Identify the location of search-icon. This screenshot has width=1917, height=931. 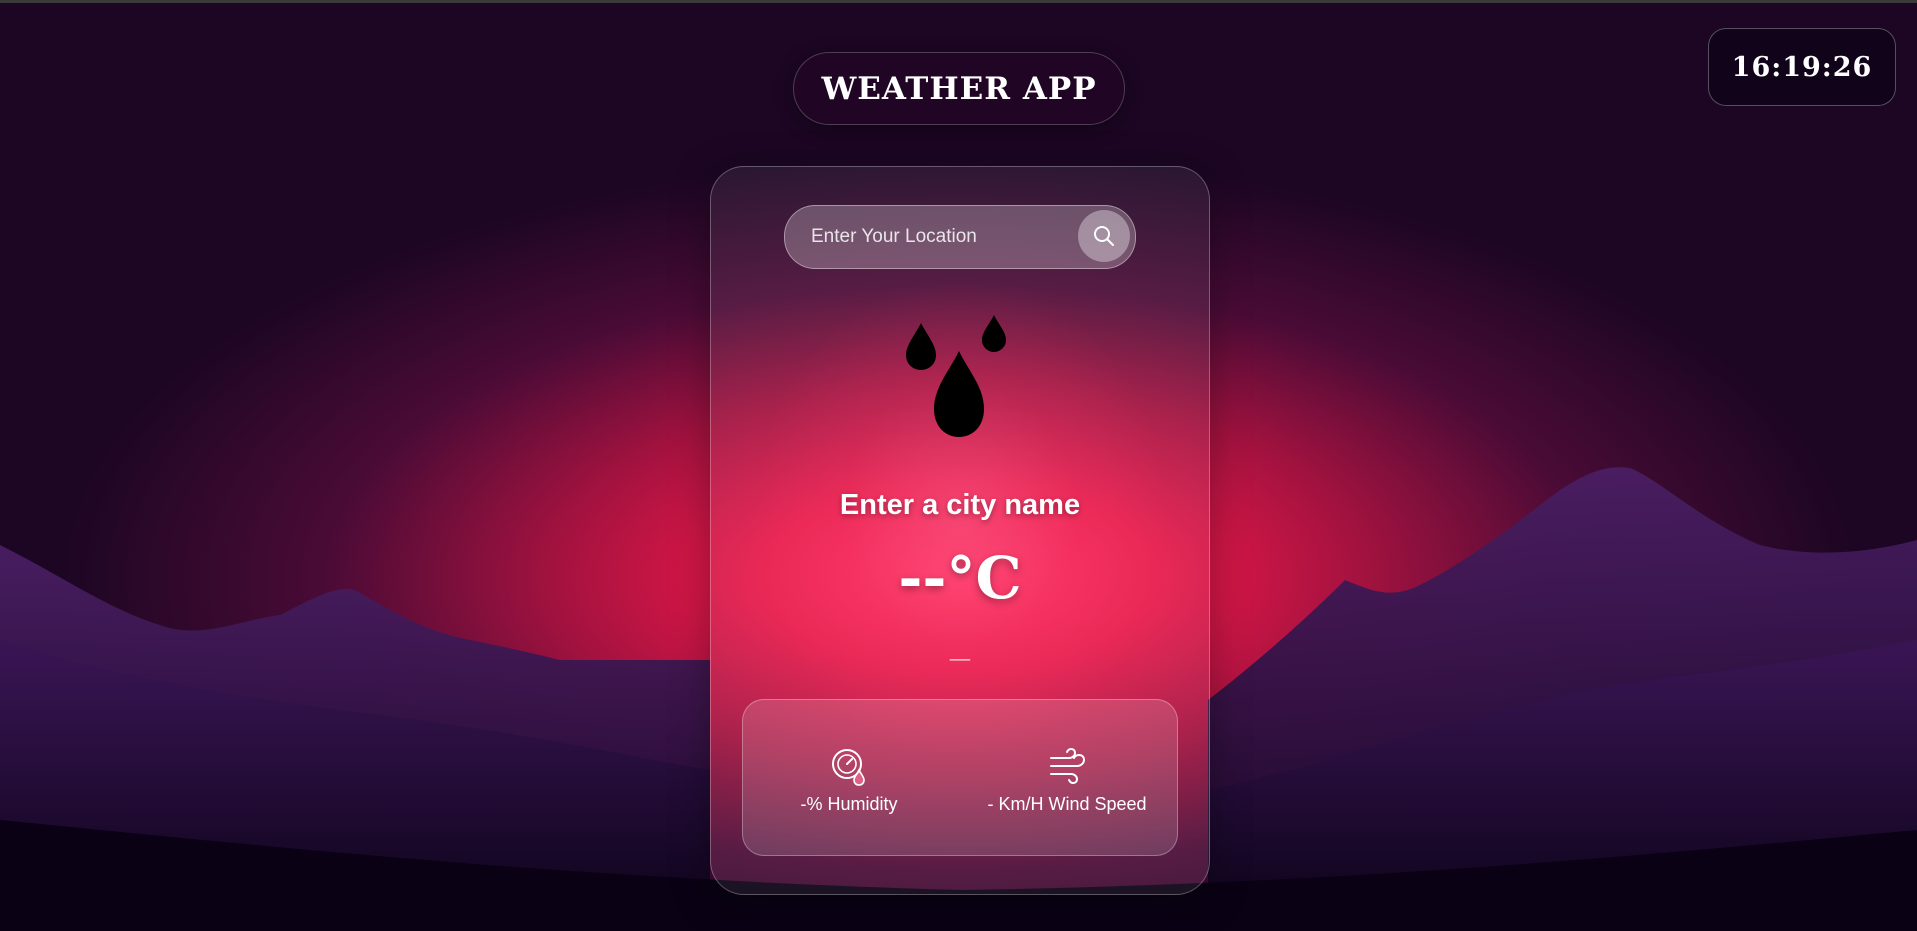
(1104, 236).